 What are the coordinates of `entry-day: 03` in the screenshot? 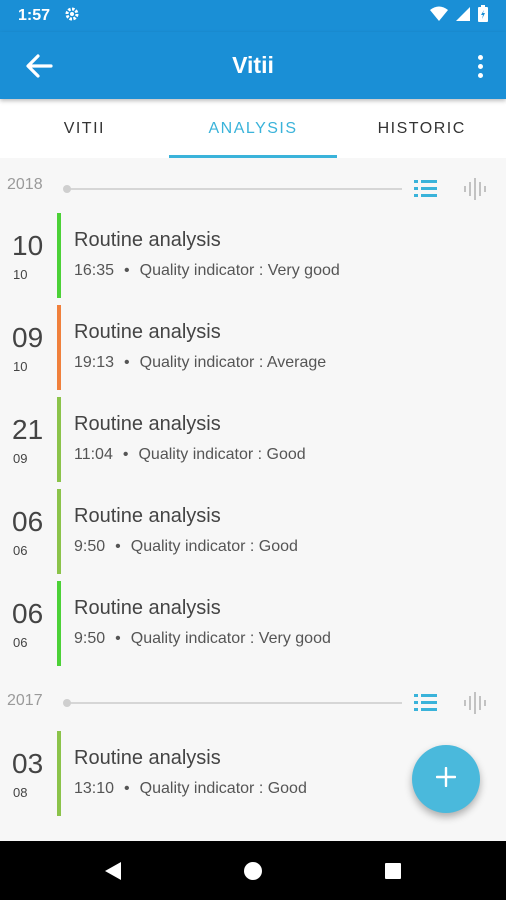 It's located at (28, 763).